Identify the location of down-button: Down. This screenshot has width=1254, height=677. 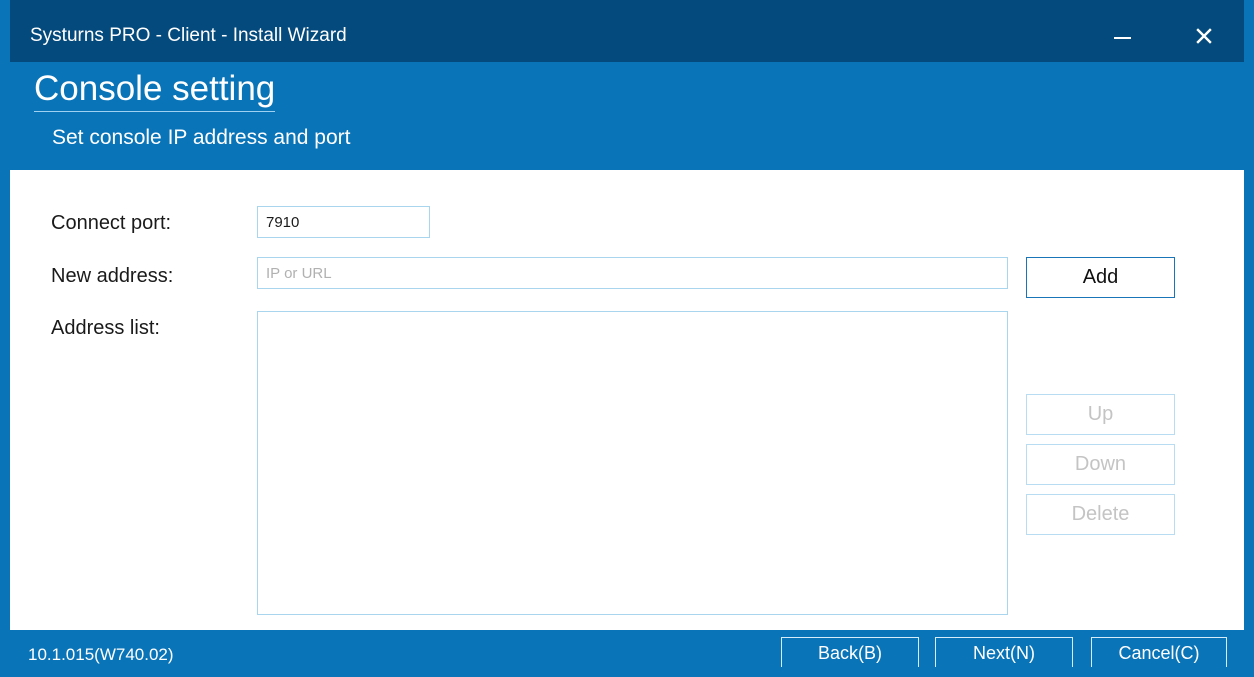
(1100, 464).